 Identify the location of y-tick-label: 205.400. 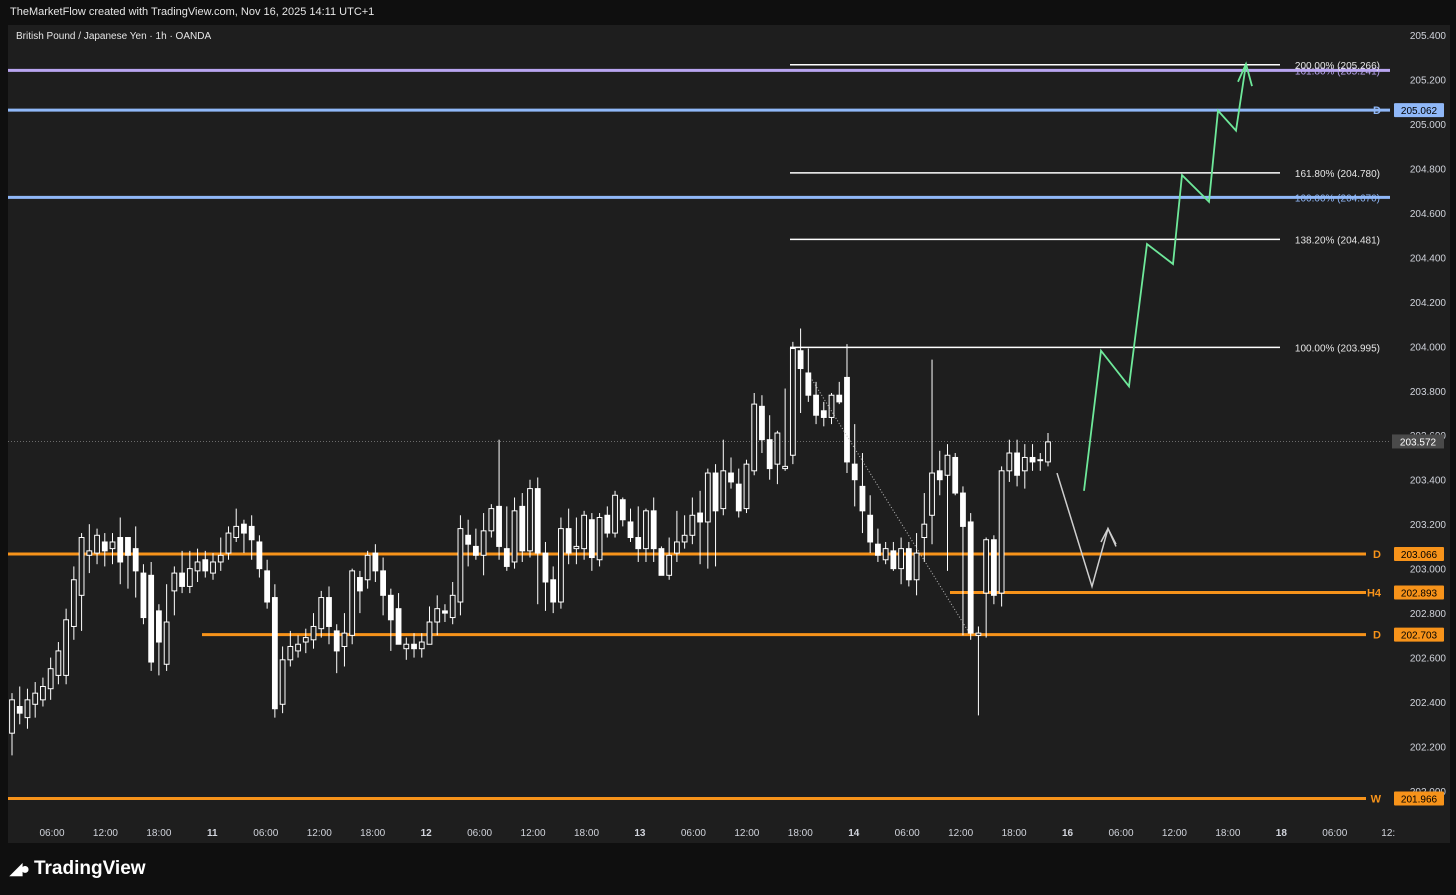
(1428, 36).